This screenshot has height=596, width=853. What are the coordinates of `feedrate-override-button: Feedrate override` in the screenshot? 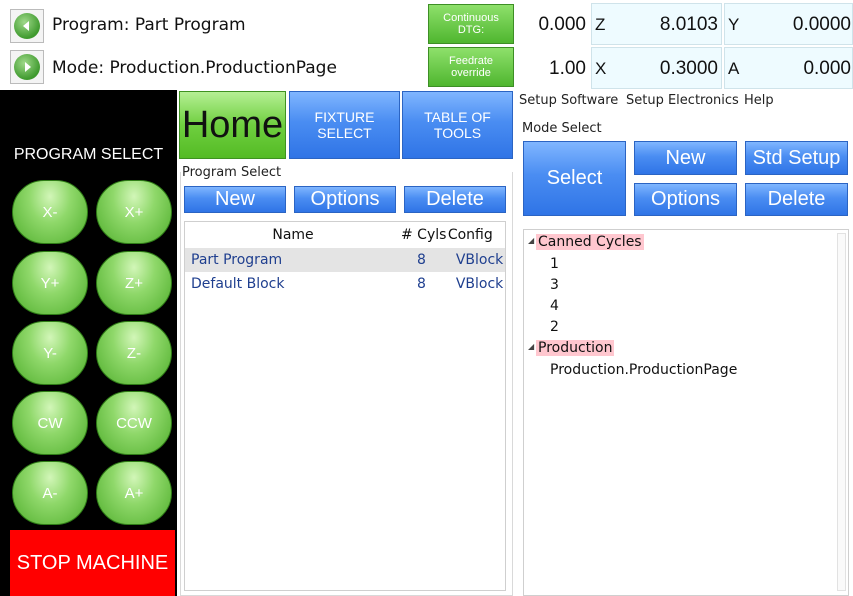 It's located at (471, 67).